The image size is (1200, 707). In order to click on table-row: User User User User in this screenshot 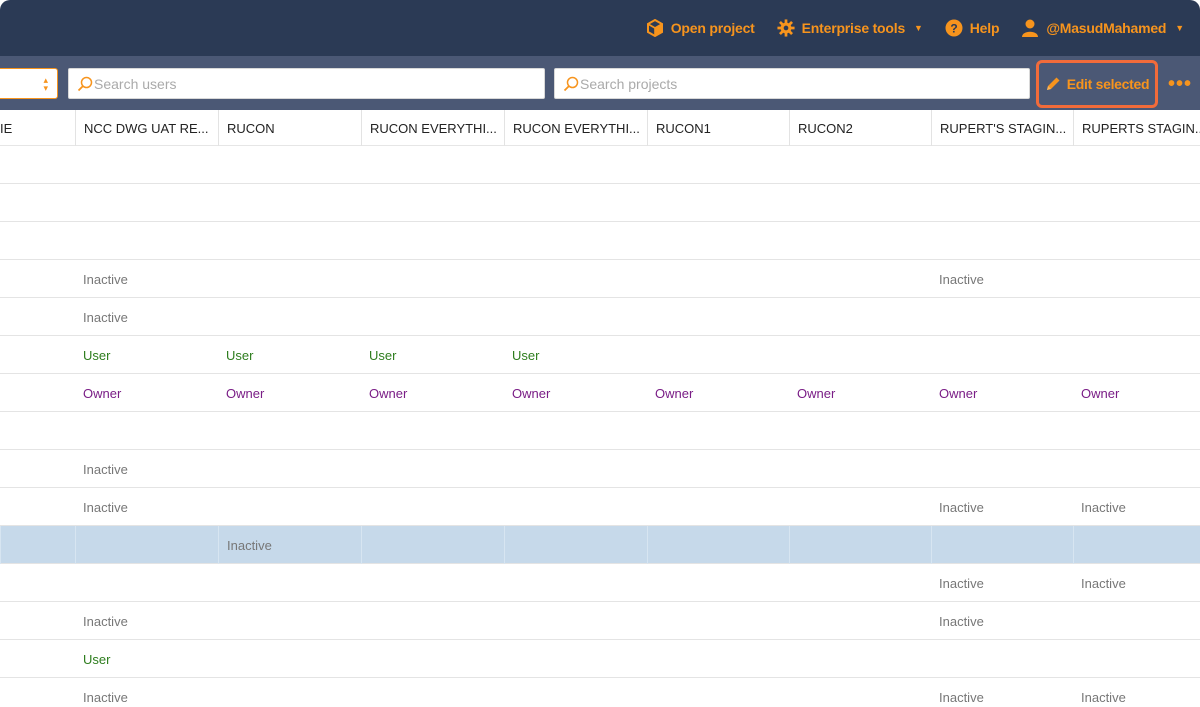, I will do `click(600, 355)`.